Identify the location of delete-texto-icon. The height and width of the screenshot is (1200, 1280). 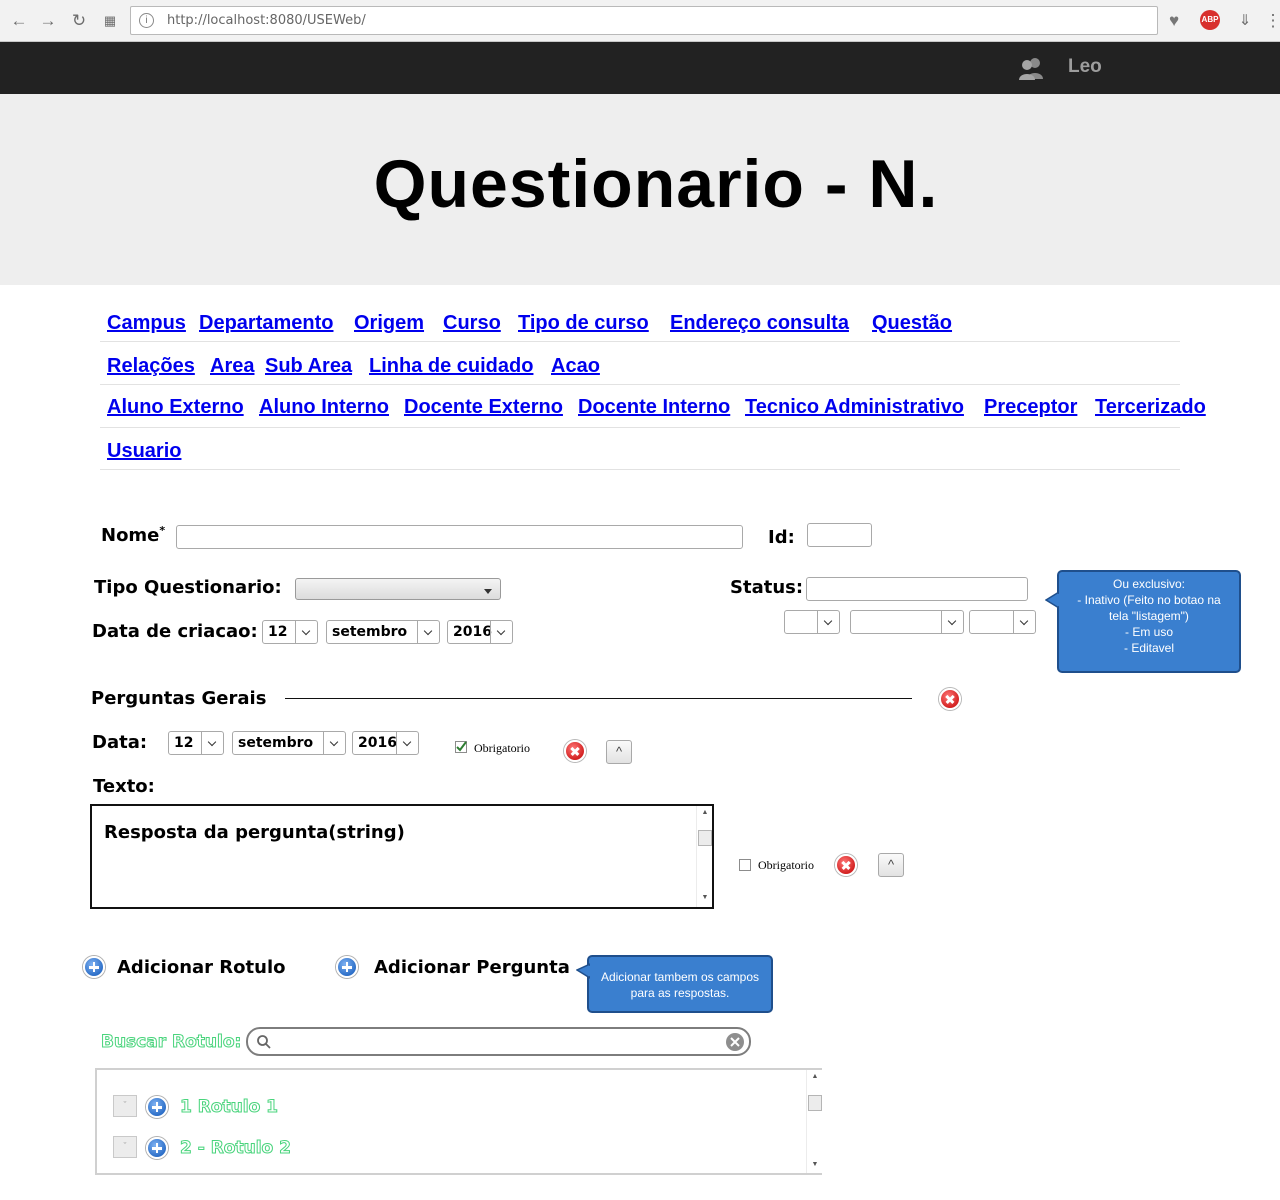
(846, 865).